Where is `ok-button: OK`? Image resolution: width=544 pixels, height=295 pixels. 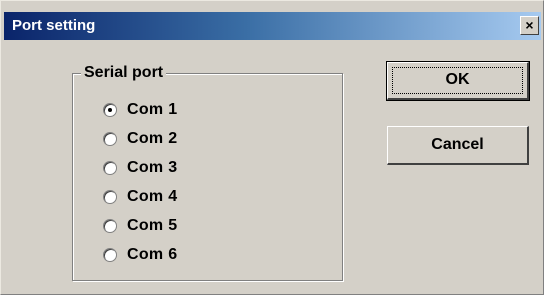
ok-button: OK is located at coordinates (458, 81).